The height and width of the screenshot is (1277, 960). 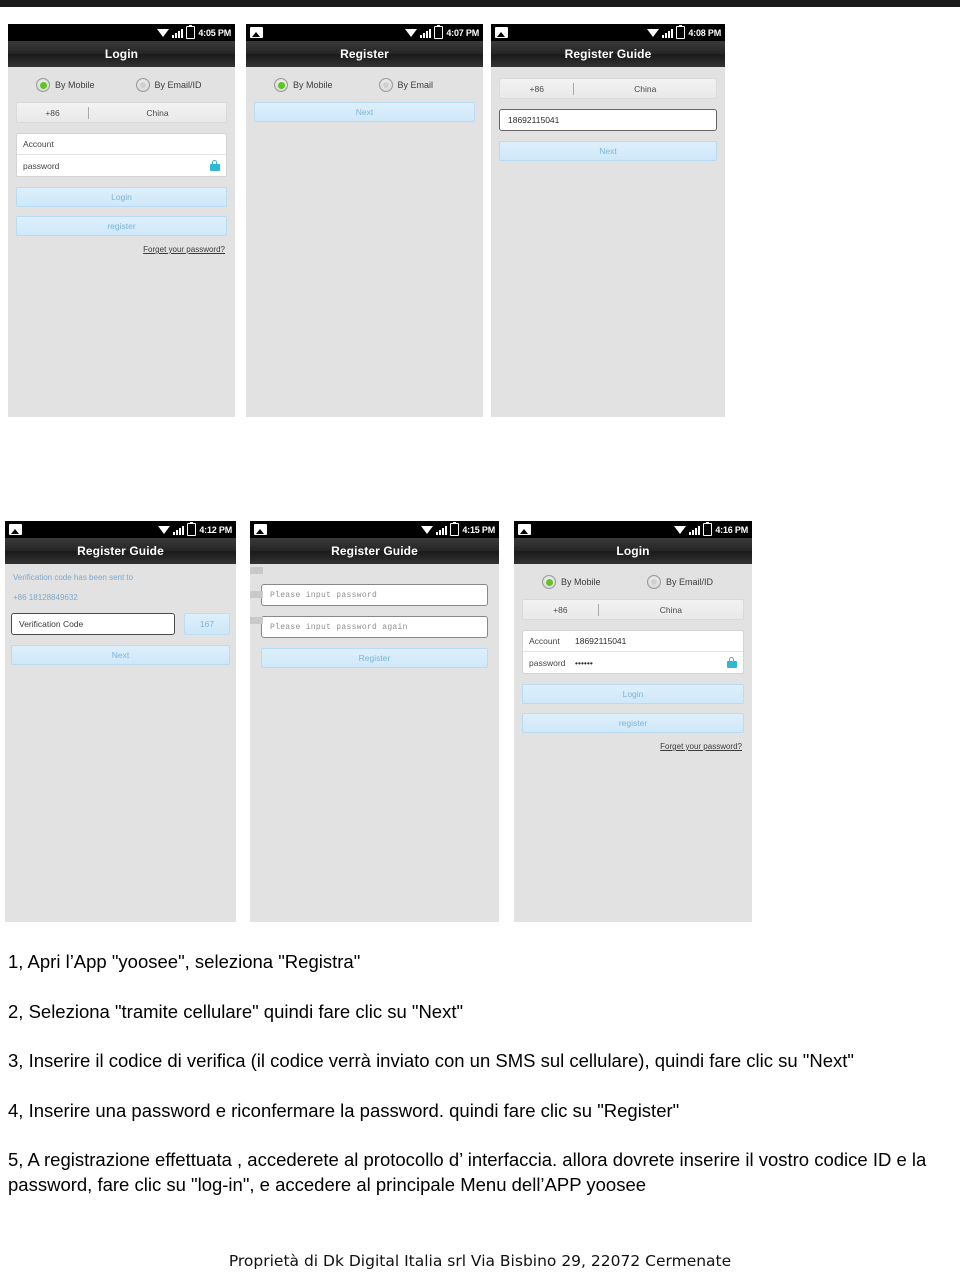 I want to click on password-value: ••••••, so click(x=584, y=662).